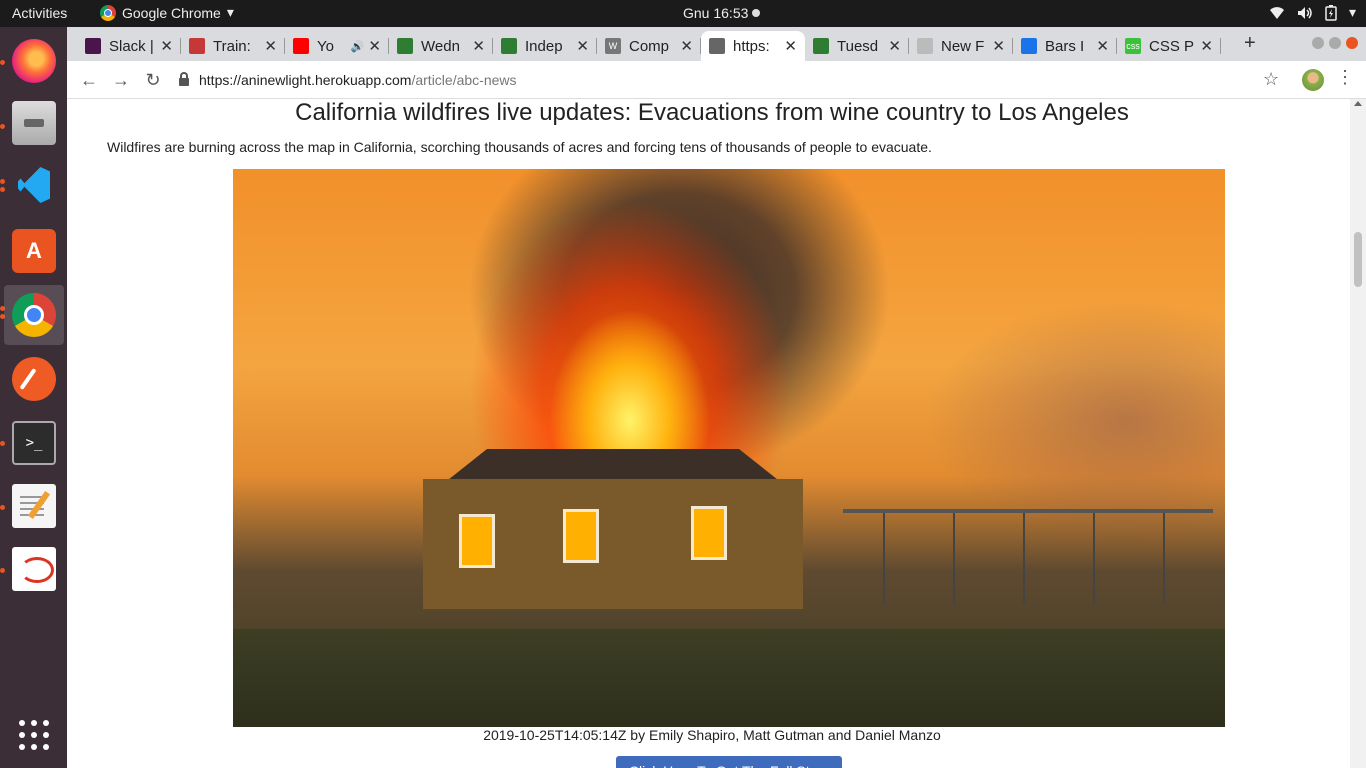 The height and width of the screenshot is (768, 1366). What do you see at coordinates (230, 12) in the screenshot?
I see `chevron-down-icon: ▾` at bounding box center [230, 12].